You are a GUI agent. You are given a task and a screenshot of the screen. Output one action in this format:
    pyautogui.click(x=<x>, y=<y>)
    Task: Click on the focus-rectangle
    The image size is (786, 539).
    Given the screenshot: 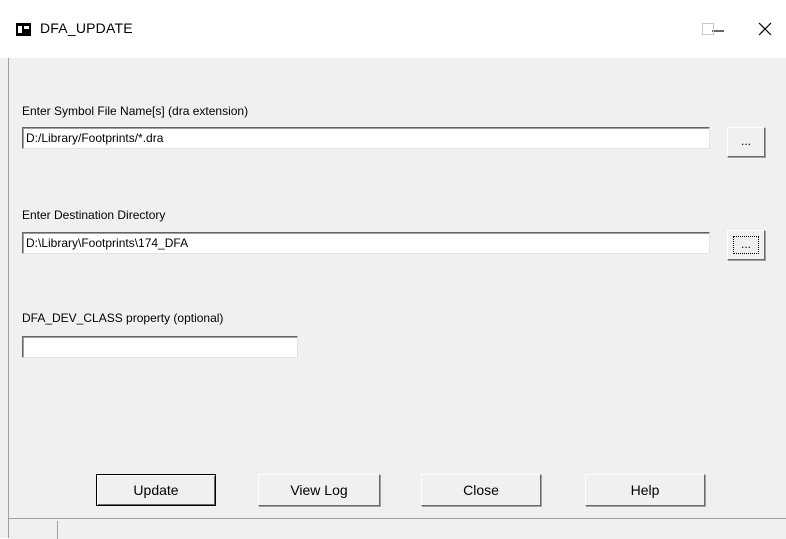 What is the action you would take?
    pyautogui.click(x=746, y=245)
    